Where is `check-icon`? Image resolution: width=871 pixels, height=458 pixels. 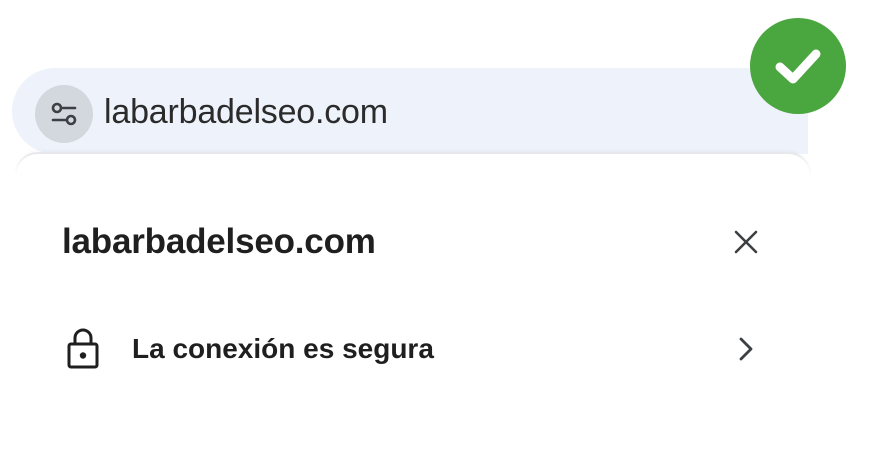
check-icon is located at coordinates (798, 66).